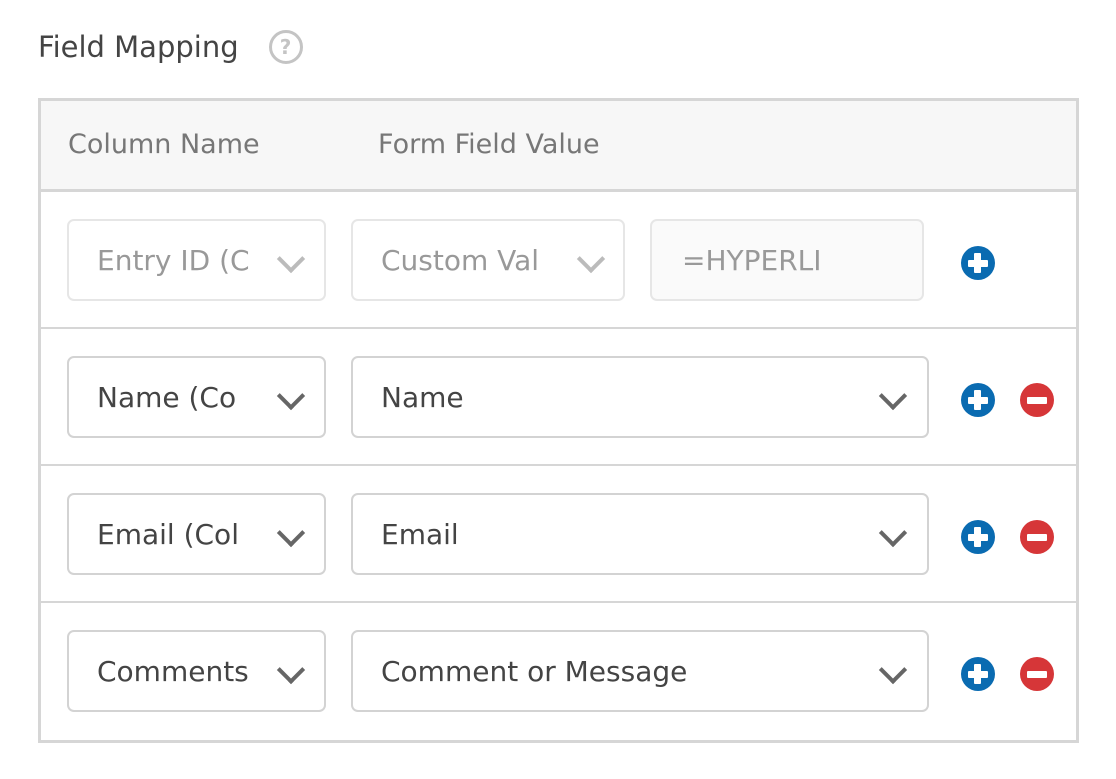 The height and width of the screenshot is (779, 1116). I want to click on section-title: Field Mapping, so click(138, 47).